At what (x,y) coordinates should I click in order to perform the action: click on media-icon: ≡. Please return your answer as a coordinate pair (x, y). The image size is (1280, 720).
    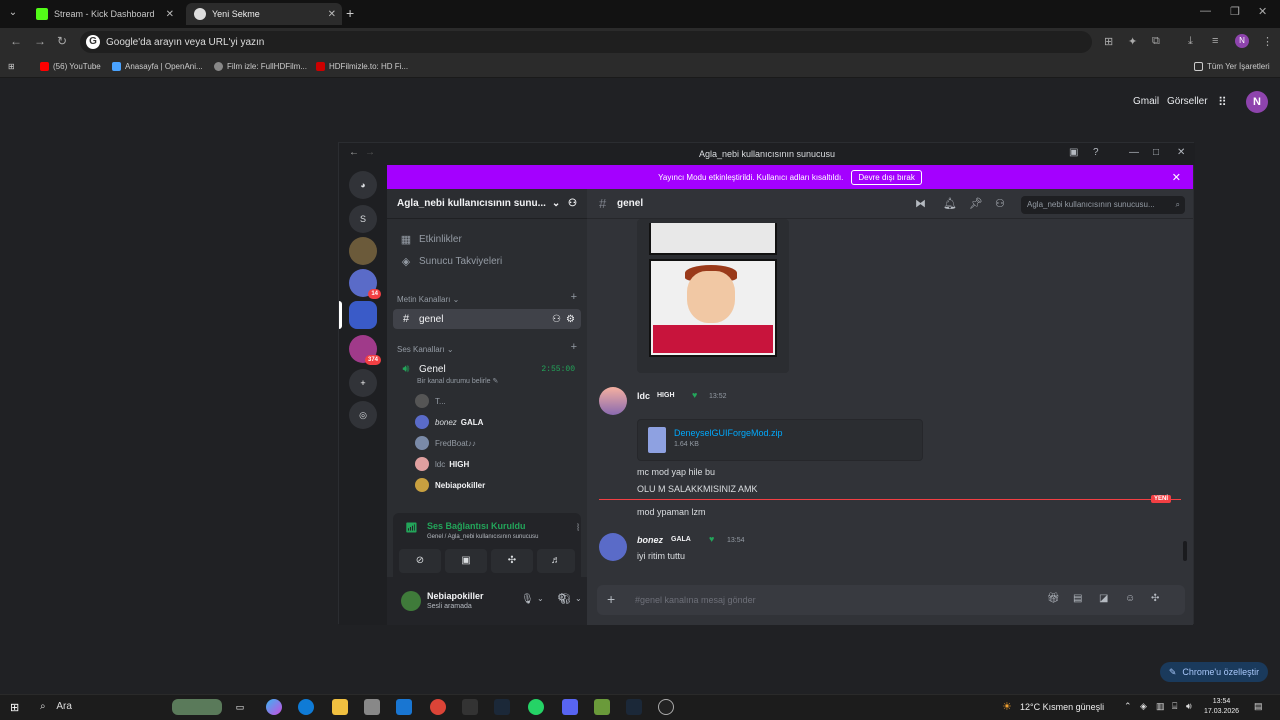
    Looking at the image, I should click on (1215, 41).